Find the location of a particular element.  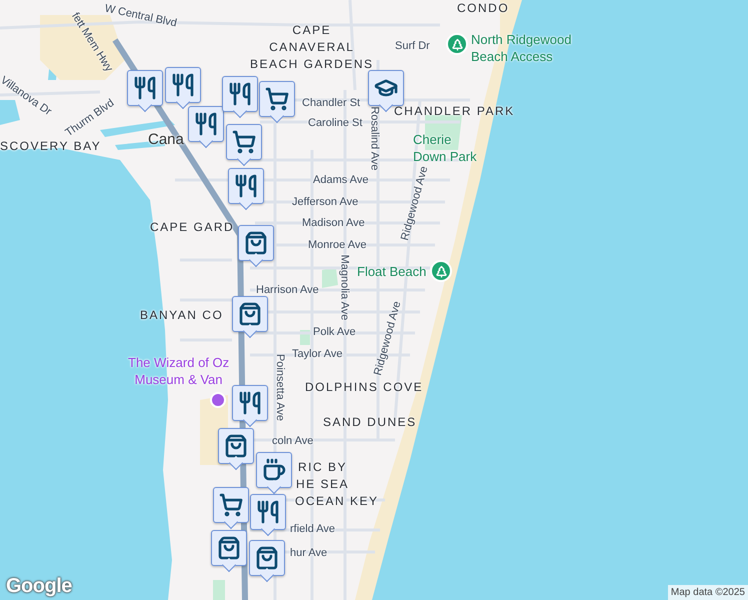

area-label: RIC BY HE SEA is located at coordinates (323, 476).